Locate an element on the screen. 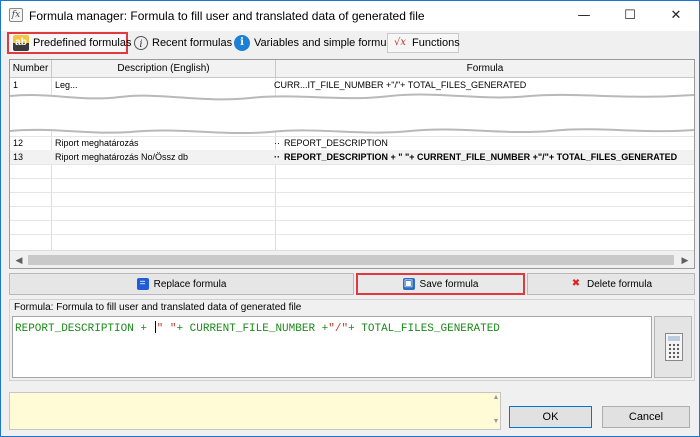 This screenshot has width=700, height=437. formula-token: REPORT_DESCRIPTION + is located at coordinates (84, 329).